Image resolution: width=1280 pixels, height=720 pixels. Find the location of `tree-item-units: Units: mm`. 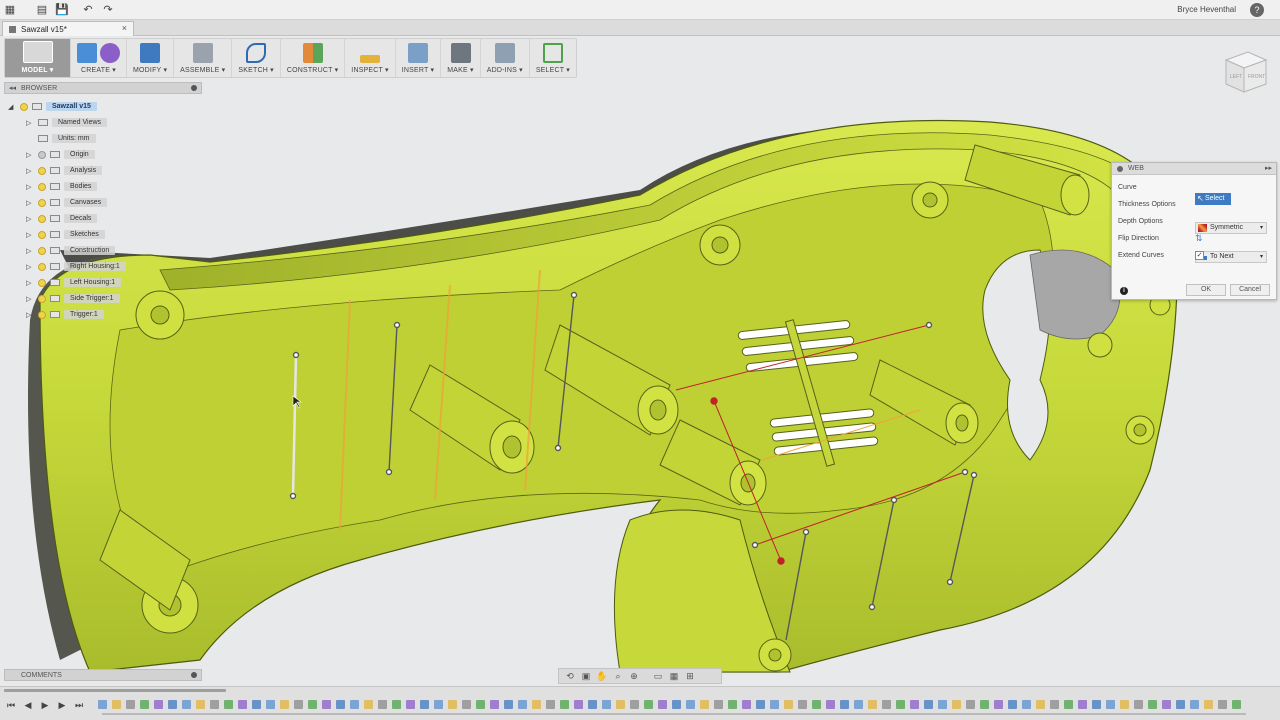

tree-item-units: Units: mm is located at coordinates (65, 138).